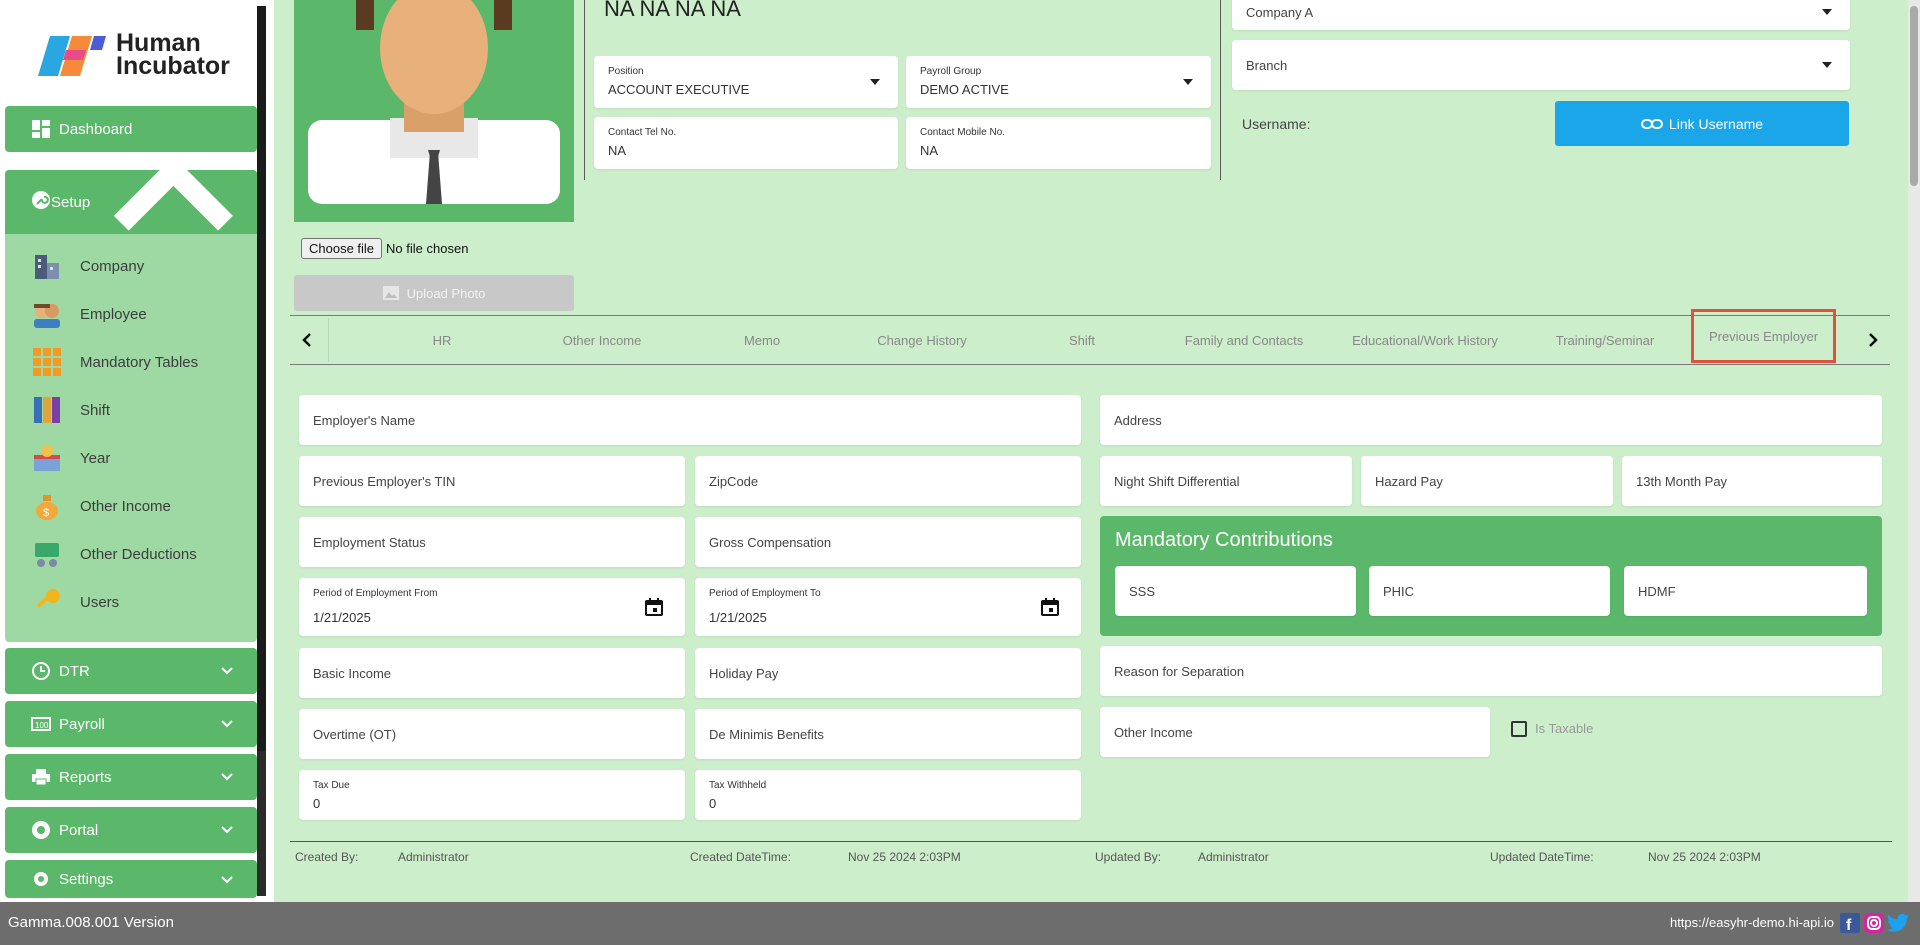 The image size is (1920, 945). Describe the element at coordinates (1745, 591) in the screenshot. I see `hdmf-field: HDMF` at that location.